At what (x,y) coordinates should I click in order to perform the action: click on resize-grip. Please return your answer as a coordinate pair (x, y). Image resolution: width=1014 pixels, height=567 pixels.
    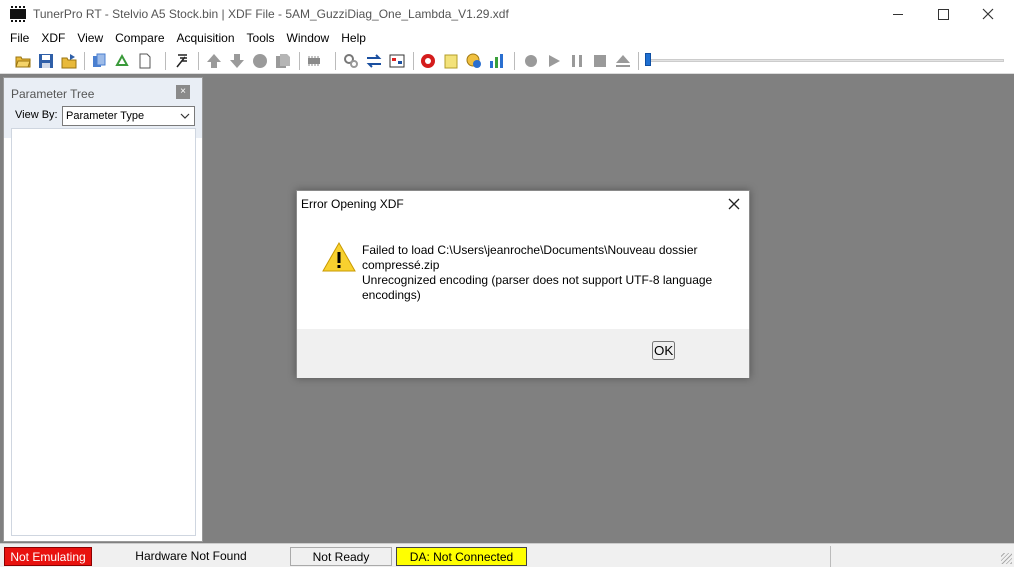
    Looking at the image, I should click on (1006, 558).